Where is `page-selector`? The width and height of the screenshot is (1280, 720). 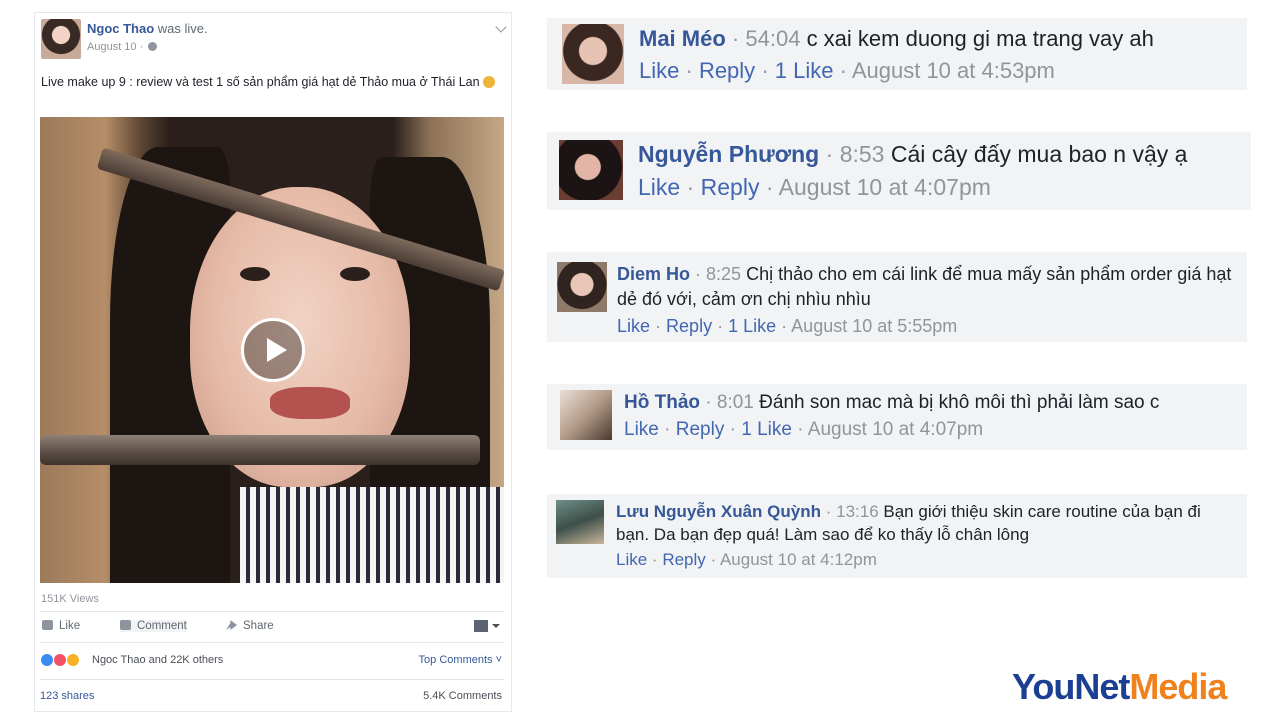
page-selector is located at coordinates (487, 626).